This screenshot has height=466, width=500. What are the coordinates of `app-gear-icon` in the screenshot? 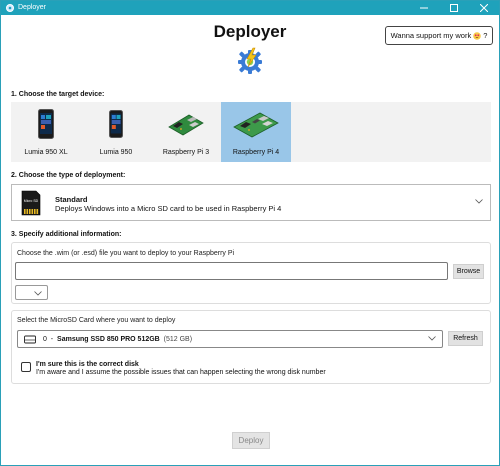 It's located at (10, 8).